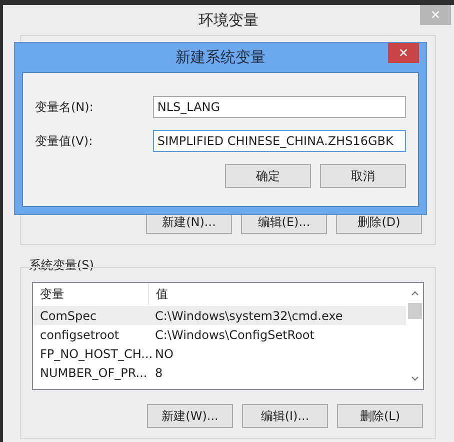 The width and height of the screenshot is (454, 442). Describe the element at coordinates (219, 334) in the screenshot. I see `list-row: configsetroot C:\Windows\ConfigSetRoot` at that location.